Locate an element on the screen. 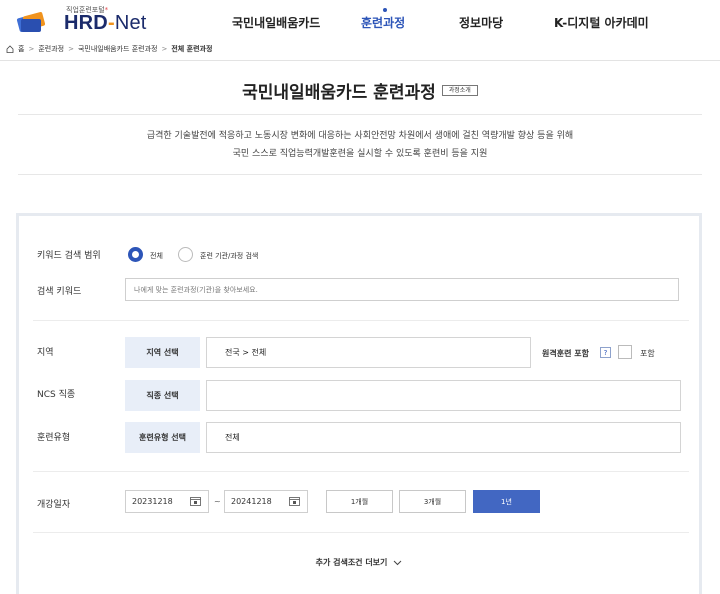  nav-item-national-card: 국민내일배움카드 is located at coordinates (276, 22).